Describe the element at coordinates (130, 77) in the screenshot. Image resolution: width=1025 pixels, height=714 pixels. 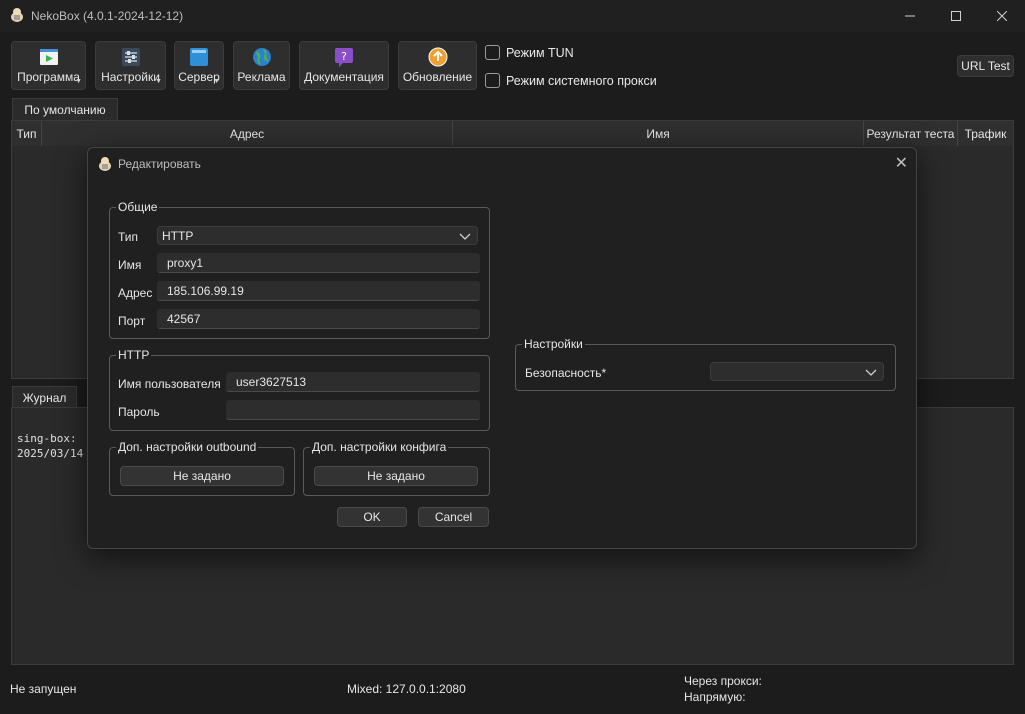
I see `settings-label: Настройки` at that location.